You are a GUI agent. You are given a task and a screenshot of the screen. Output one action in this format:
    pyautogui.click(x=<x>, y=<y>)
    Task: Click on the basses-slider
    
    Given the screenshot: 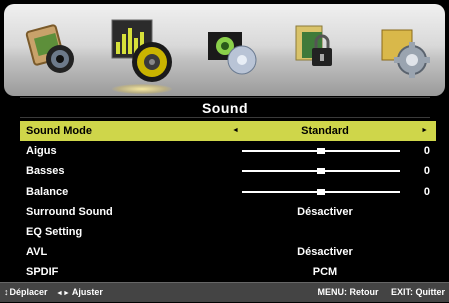 What is the action you would take?
    pyautogui.click(x=321, y=171)
    